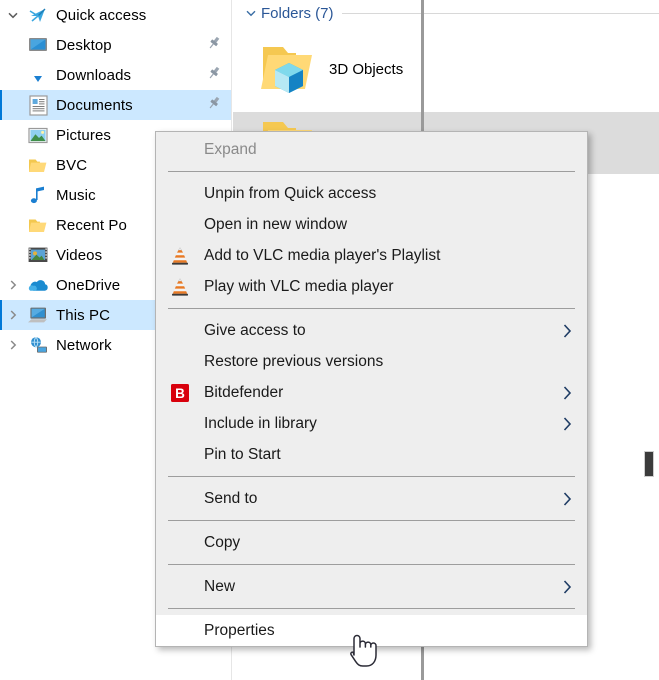 The width and height of the screenshot is (659, 680). I want to click on documents-icon, so click(38, 105).